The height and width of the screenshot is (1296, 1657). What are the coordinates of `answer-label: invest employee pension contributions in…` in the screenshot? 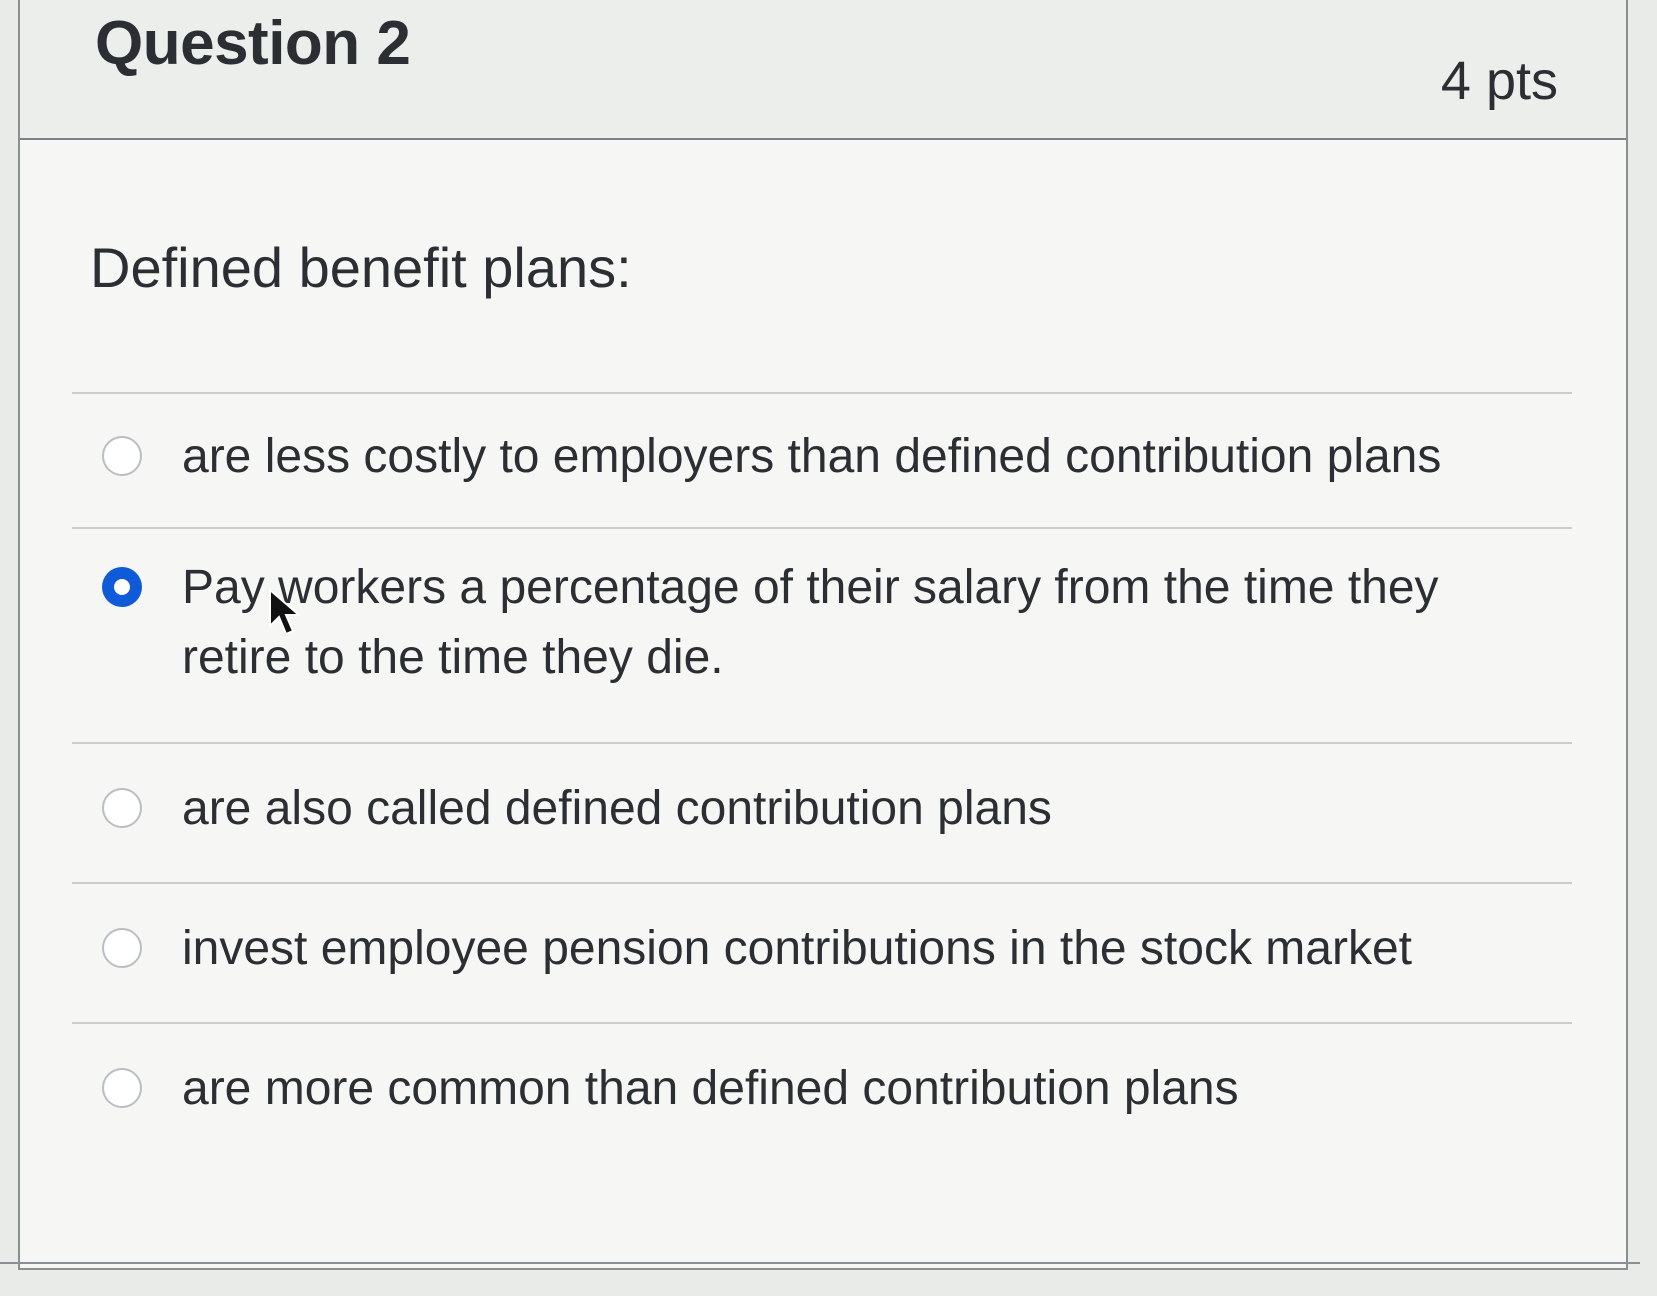 It's located at (857, 949).